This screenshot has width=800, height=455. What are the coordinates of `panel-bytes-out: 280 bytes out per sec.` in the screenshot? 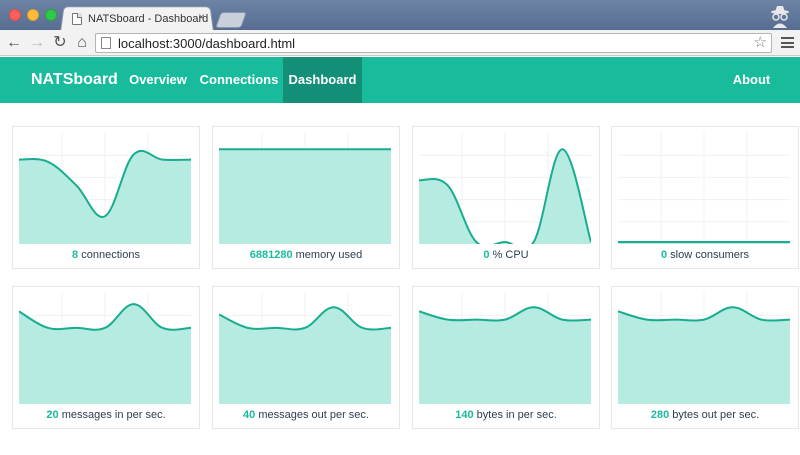 It's located at (705, 357).